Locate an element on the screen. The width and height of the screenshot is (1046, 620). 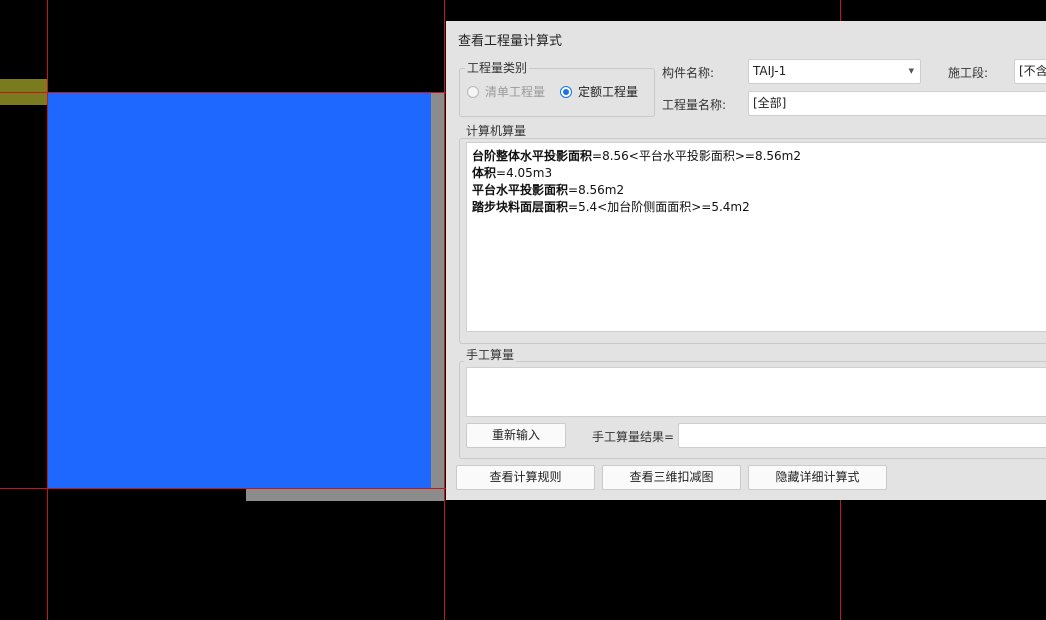
radio-norm-quantity: 定额工程量 is located at coordinates (605, 92).